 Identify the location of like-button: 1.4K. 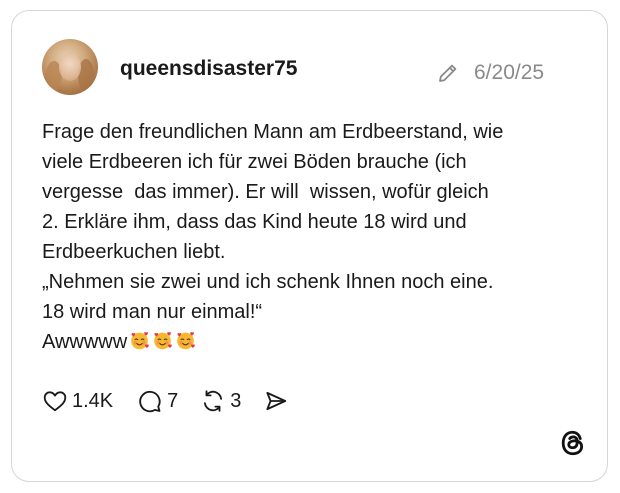
(77, 401).